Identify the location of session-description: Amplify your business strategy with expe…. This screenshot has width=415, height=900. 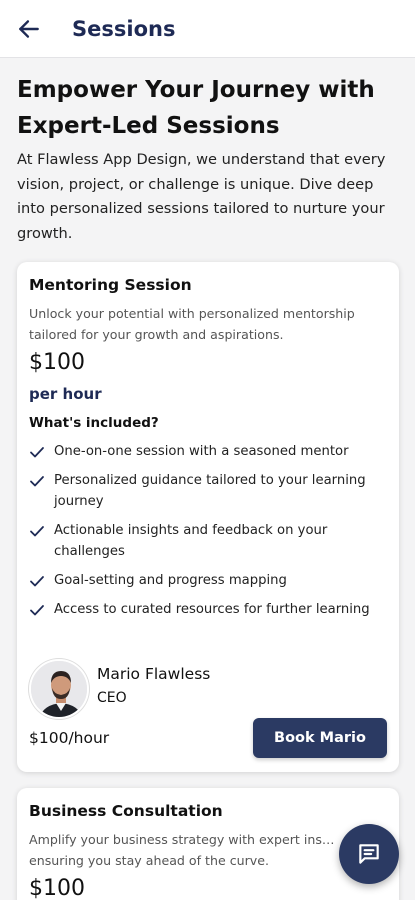
(182, 850).